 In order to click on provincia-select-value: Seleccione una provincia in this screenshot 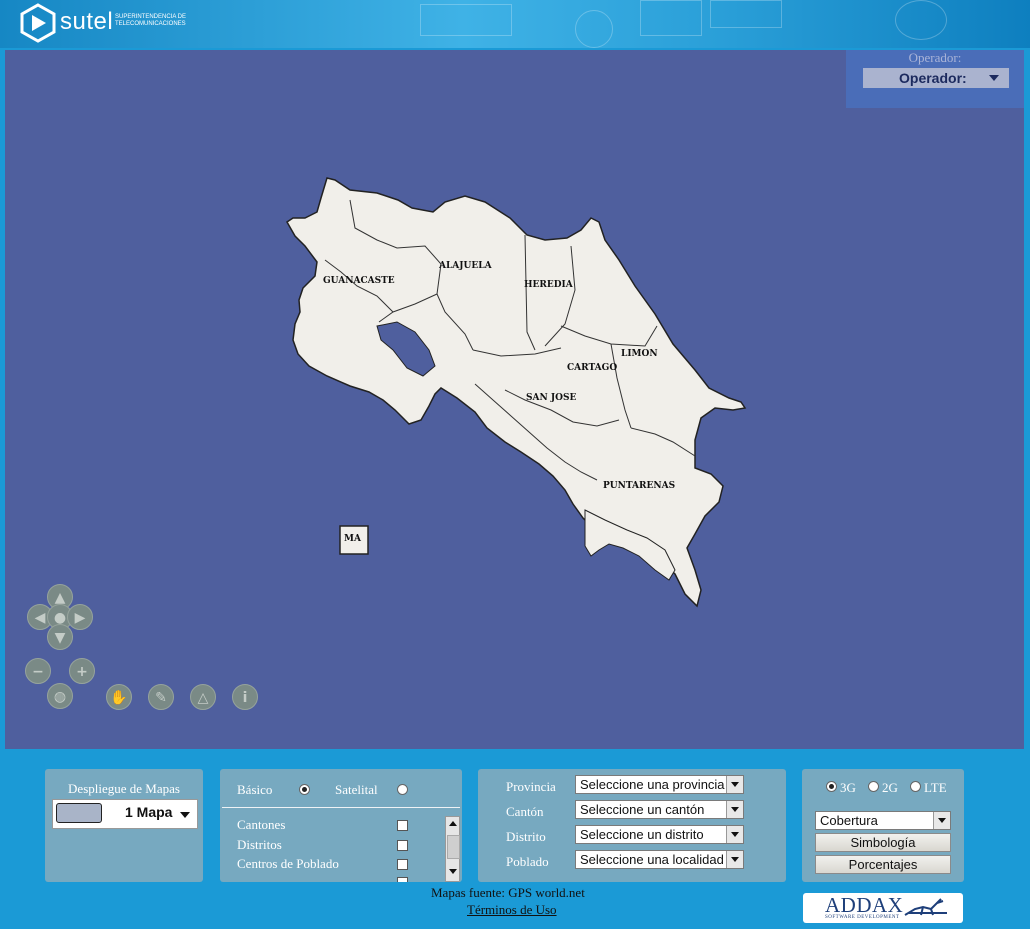, I will do `click(652, 784)`.